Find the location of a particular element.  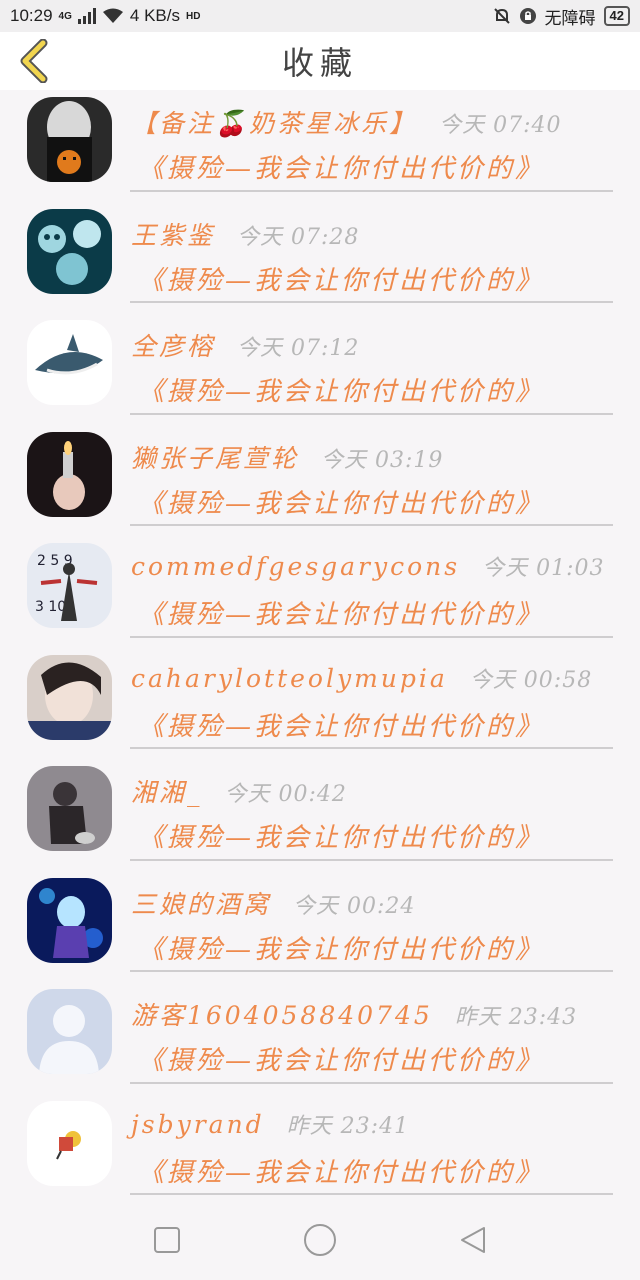

item-header: 三娘的酒窝 今天 00:24 is located at coordinates (273, 903).